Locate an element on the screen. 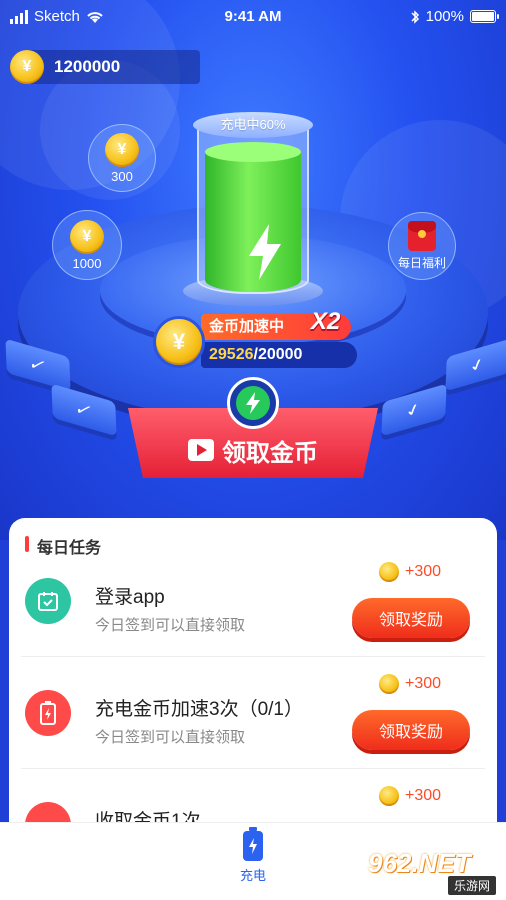 The width and height of the screenshot is (506, 900). watermark-brand: 962.NET is located at coordinates (419, 863).